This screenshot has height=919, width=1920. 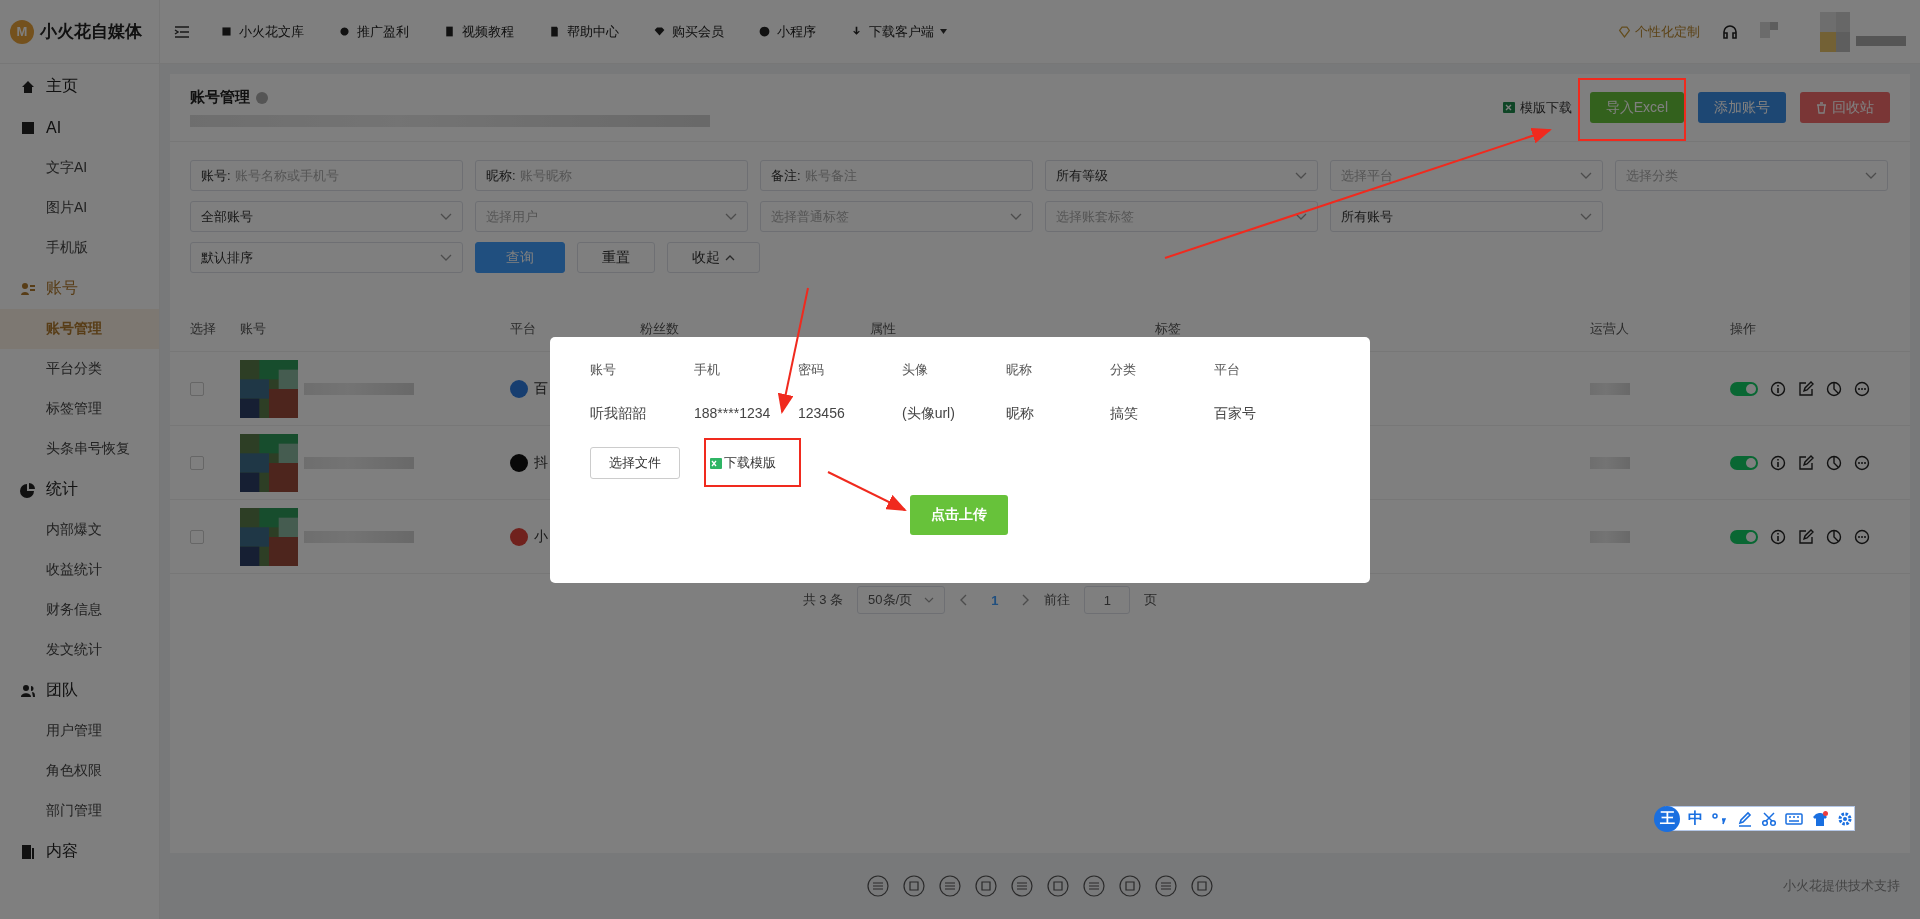 I want to click on column-header: 密码, so click(x=811, y=370).